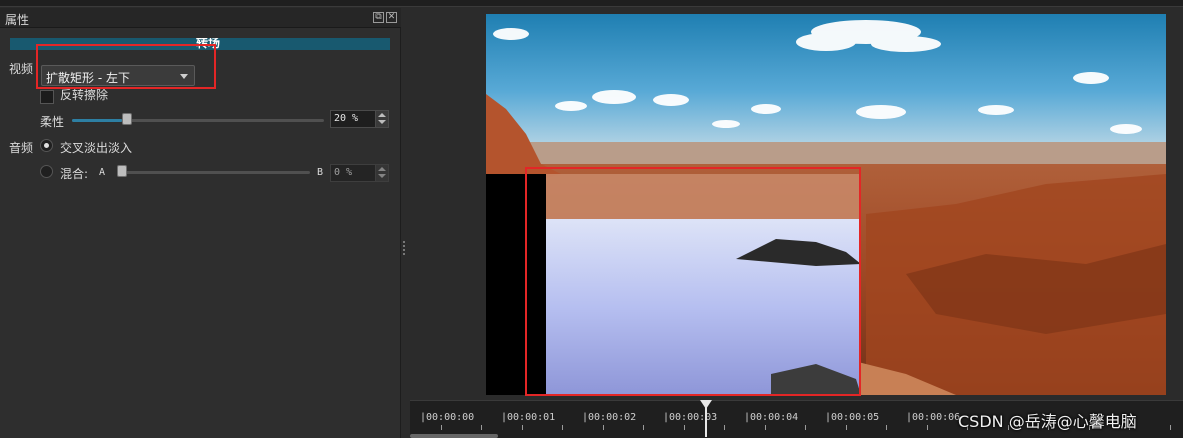  I want to click on tick-label: |00:00:02, so click(609, 417).